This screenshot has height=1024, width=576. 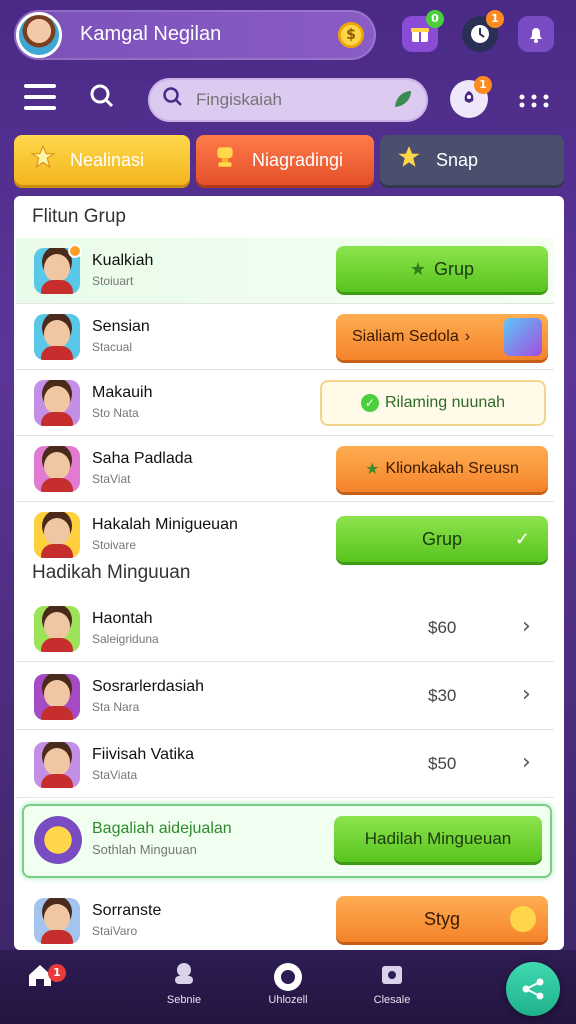 I want to click on tab-label: Niagradingi, so click(x=298, y=159).